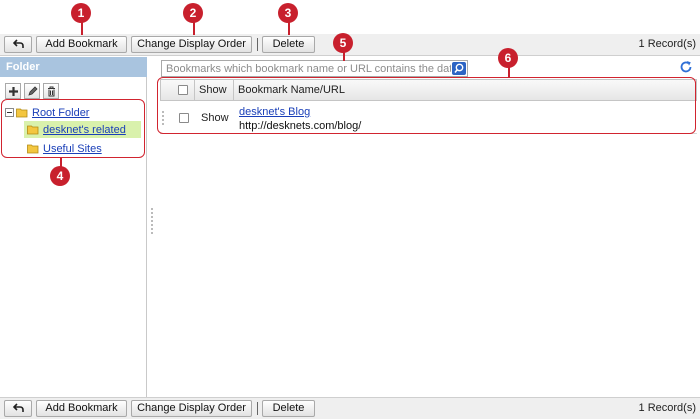 The width and height of the screenshot is (700, 419). What do you see at coordinates (308, 68) in the screenshot?
I see `search-input` at bounding box center [308, 68].